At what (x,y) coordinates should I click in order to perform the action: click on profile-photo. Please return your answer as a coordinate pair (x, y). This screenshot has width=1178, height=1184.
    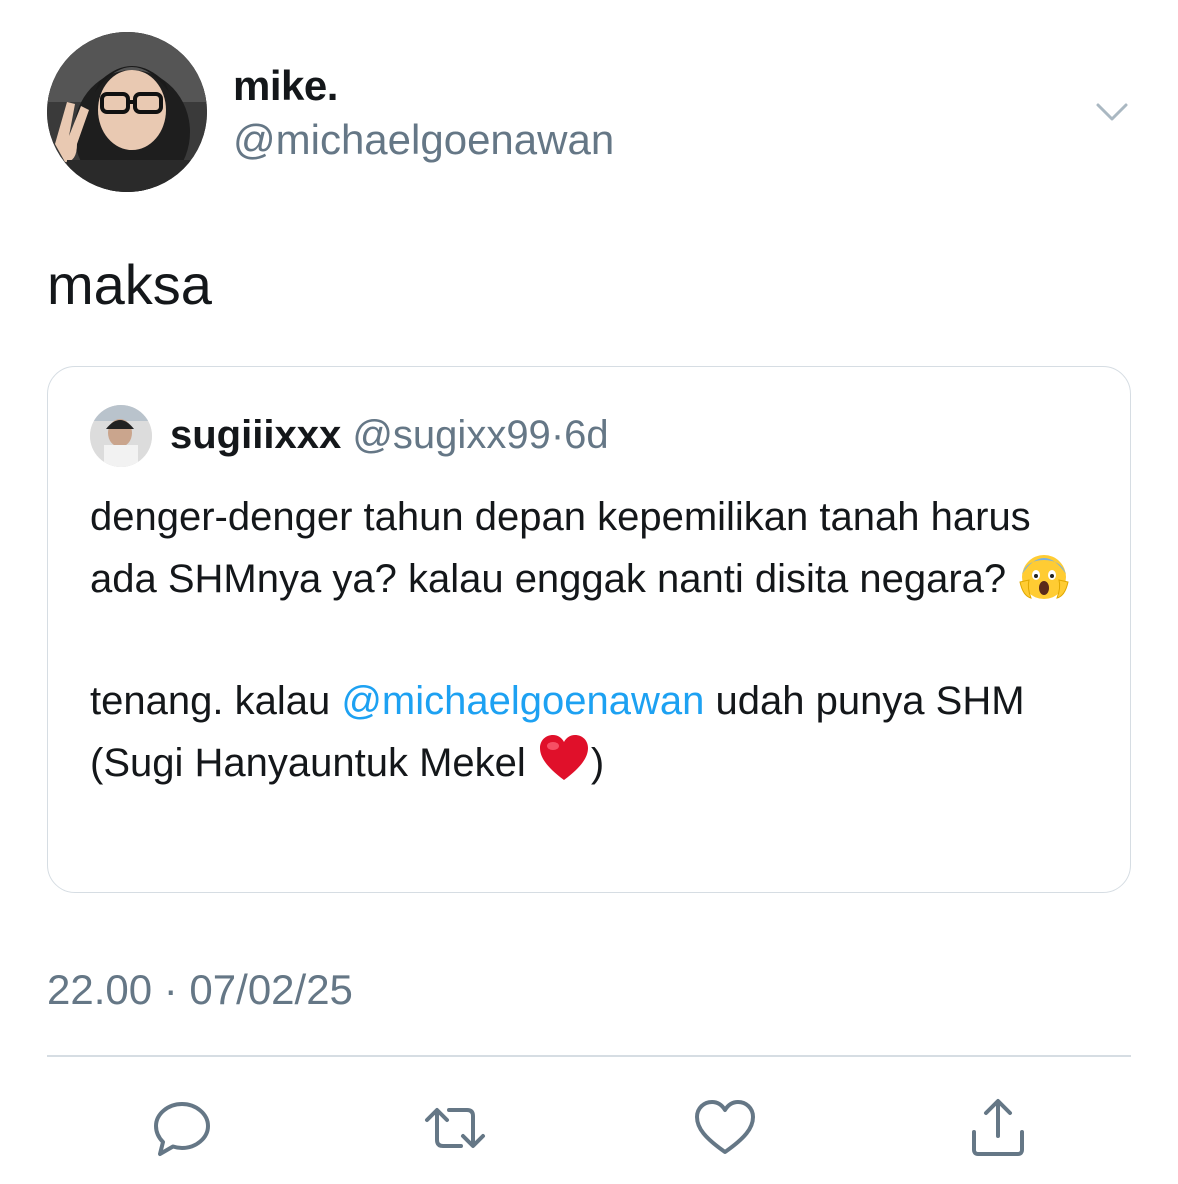
    Looking at the image, I should click on (127, 112).